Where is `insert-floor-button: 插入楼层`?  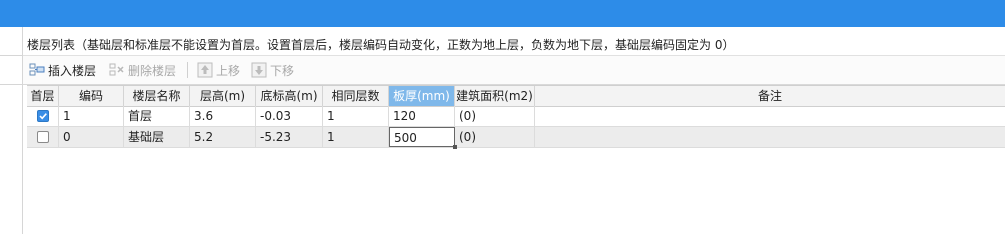
insert-floor-button: 插入楼层 is located at coordinates (62, 70).